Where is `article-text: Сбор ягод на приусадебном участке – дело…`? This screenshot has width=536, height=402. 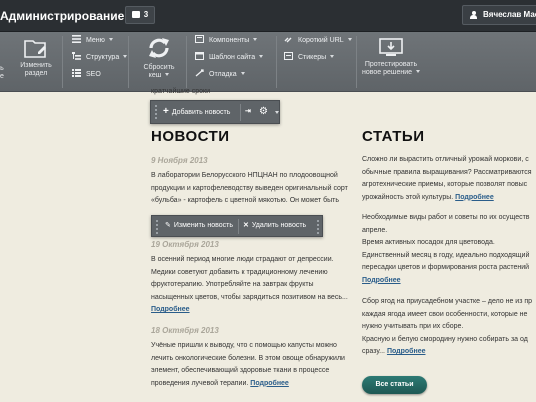
article-text: Сбор ягод на приусадебном участке – дело… is located at coordinates (447, 326).